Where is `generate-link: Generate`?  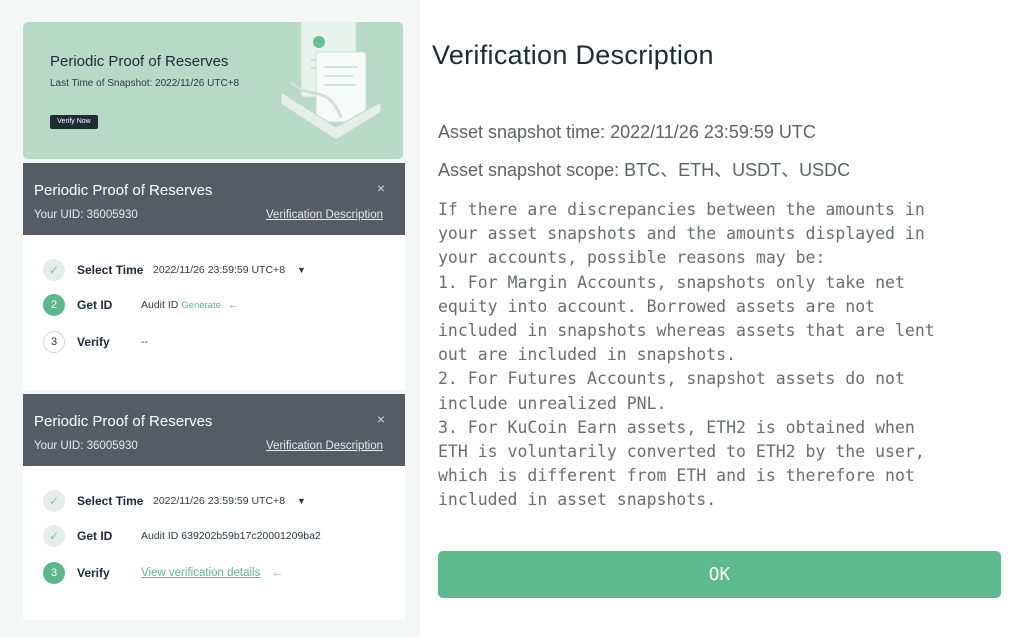 generate-link: Generate is located at coordinates (201, 305).